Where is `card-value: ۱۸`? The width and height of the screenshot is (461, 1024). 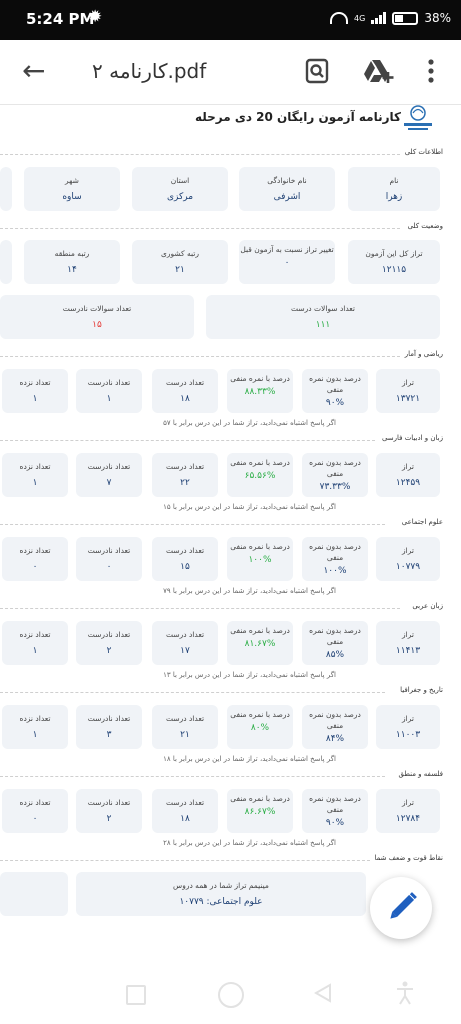
card-value: ۱۸ is located at coordinates (185, 399).